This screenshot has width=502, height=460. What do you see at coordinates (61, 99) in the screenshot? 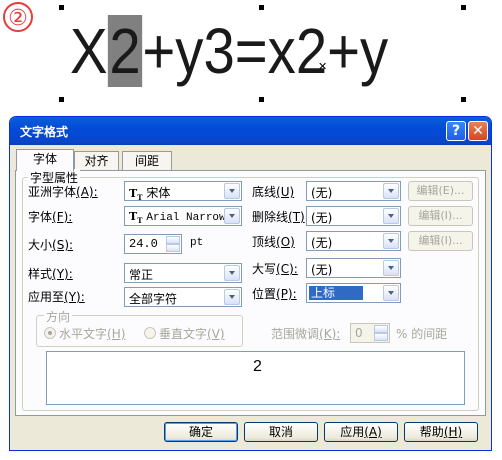
I see `selection-handle-bl` at bounding box center [61, 99].